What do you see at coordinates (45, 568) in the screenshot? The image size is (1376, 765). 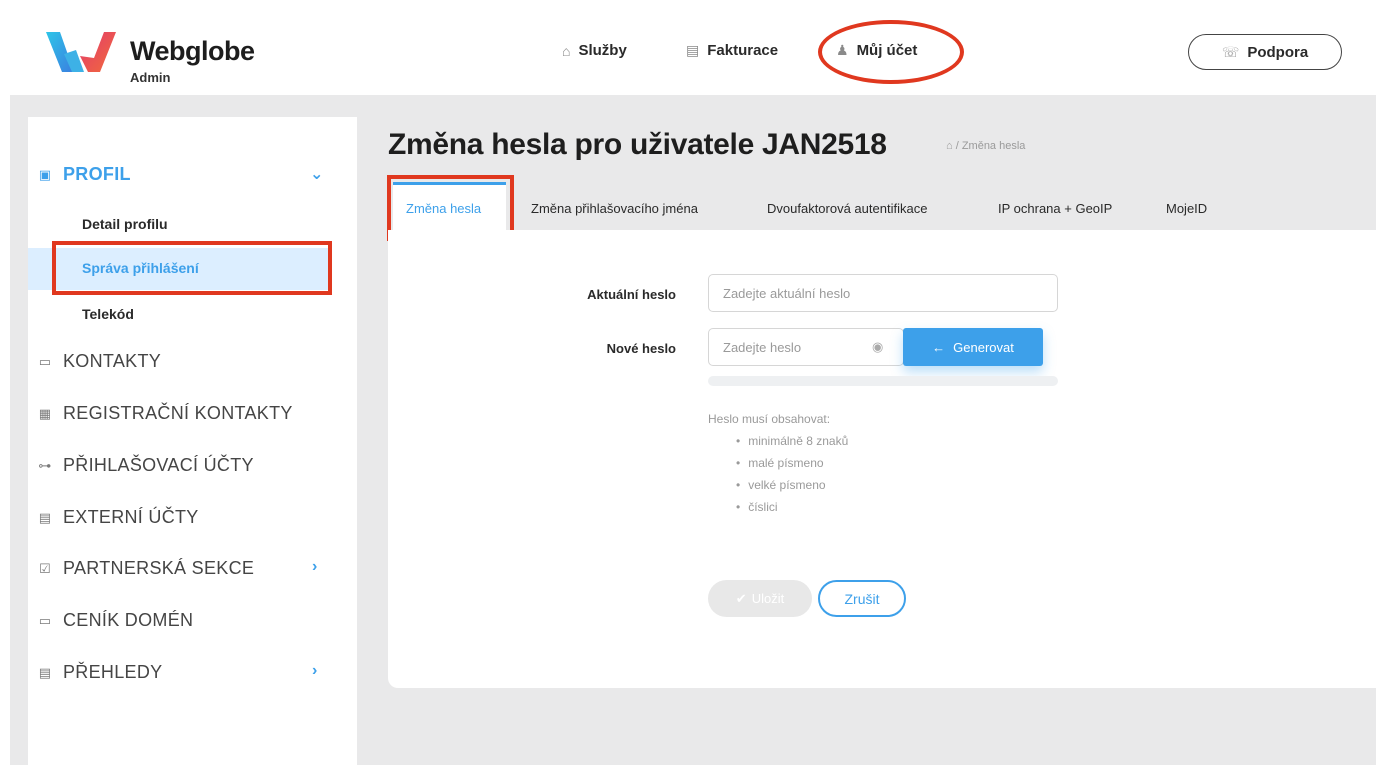 I see `partner-icon: ☑` at bounding box center [45, 568].